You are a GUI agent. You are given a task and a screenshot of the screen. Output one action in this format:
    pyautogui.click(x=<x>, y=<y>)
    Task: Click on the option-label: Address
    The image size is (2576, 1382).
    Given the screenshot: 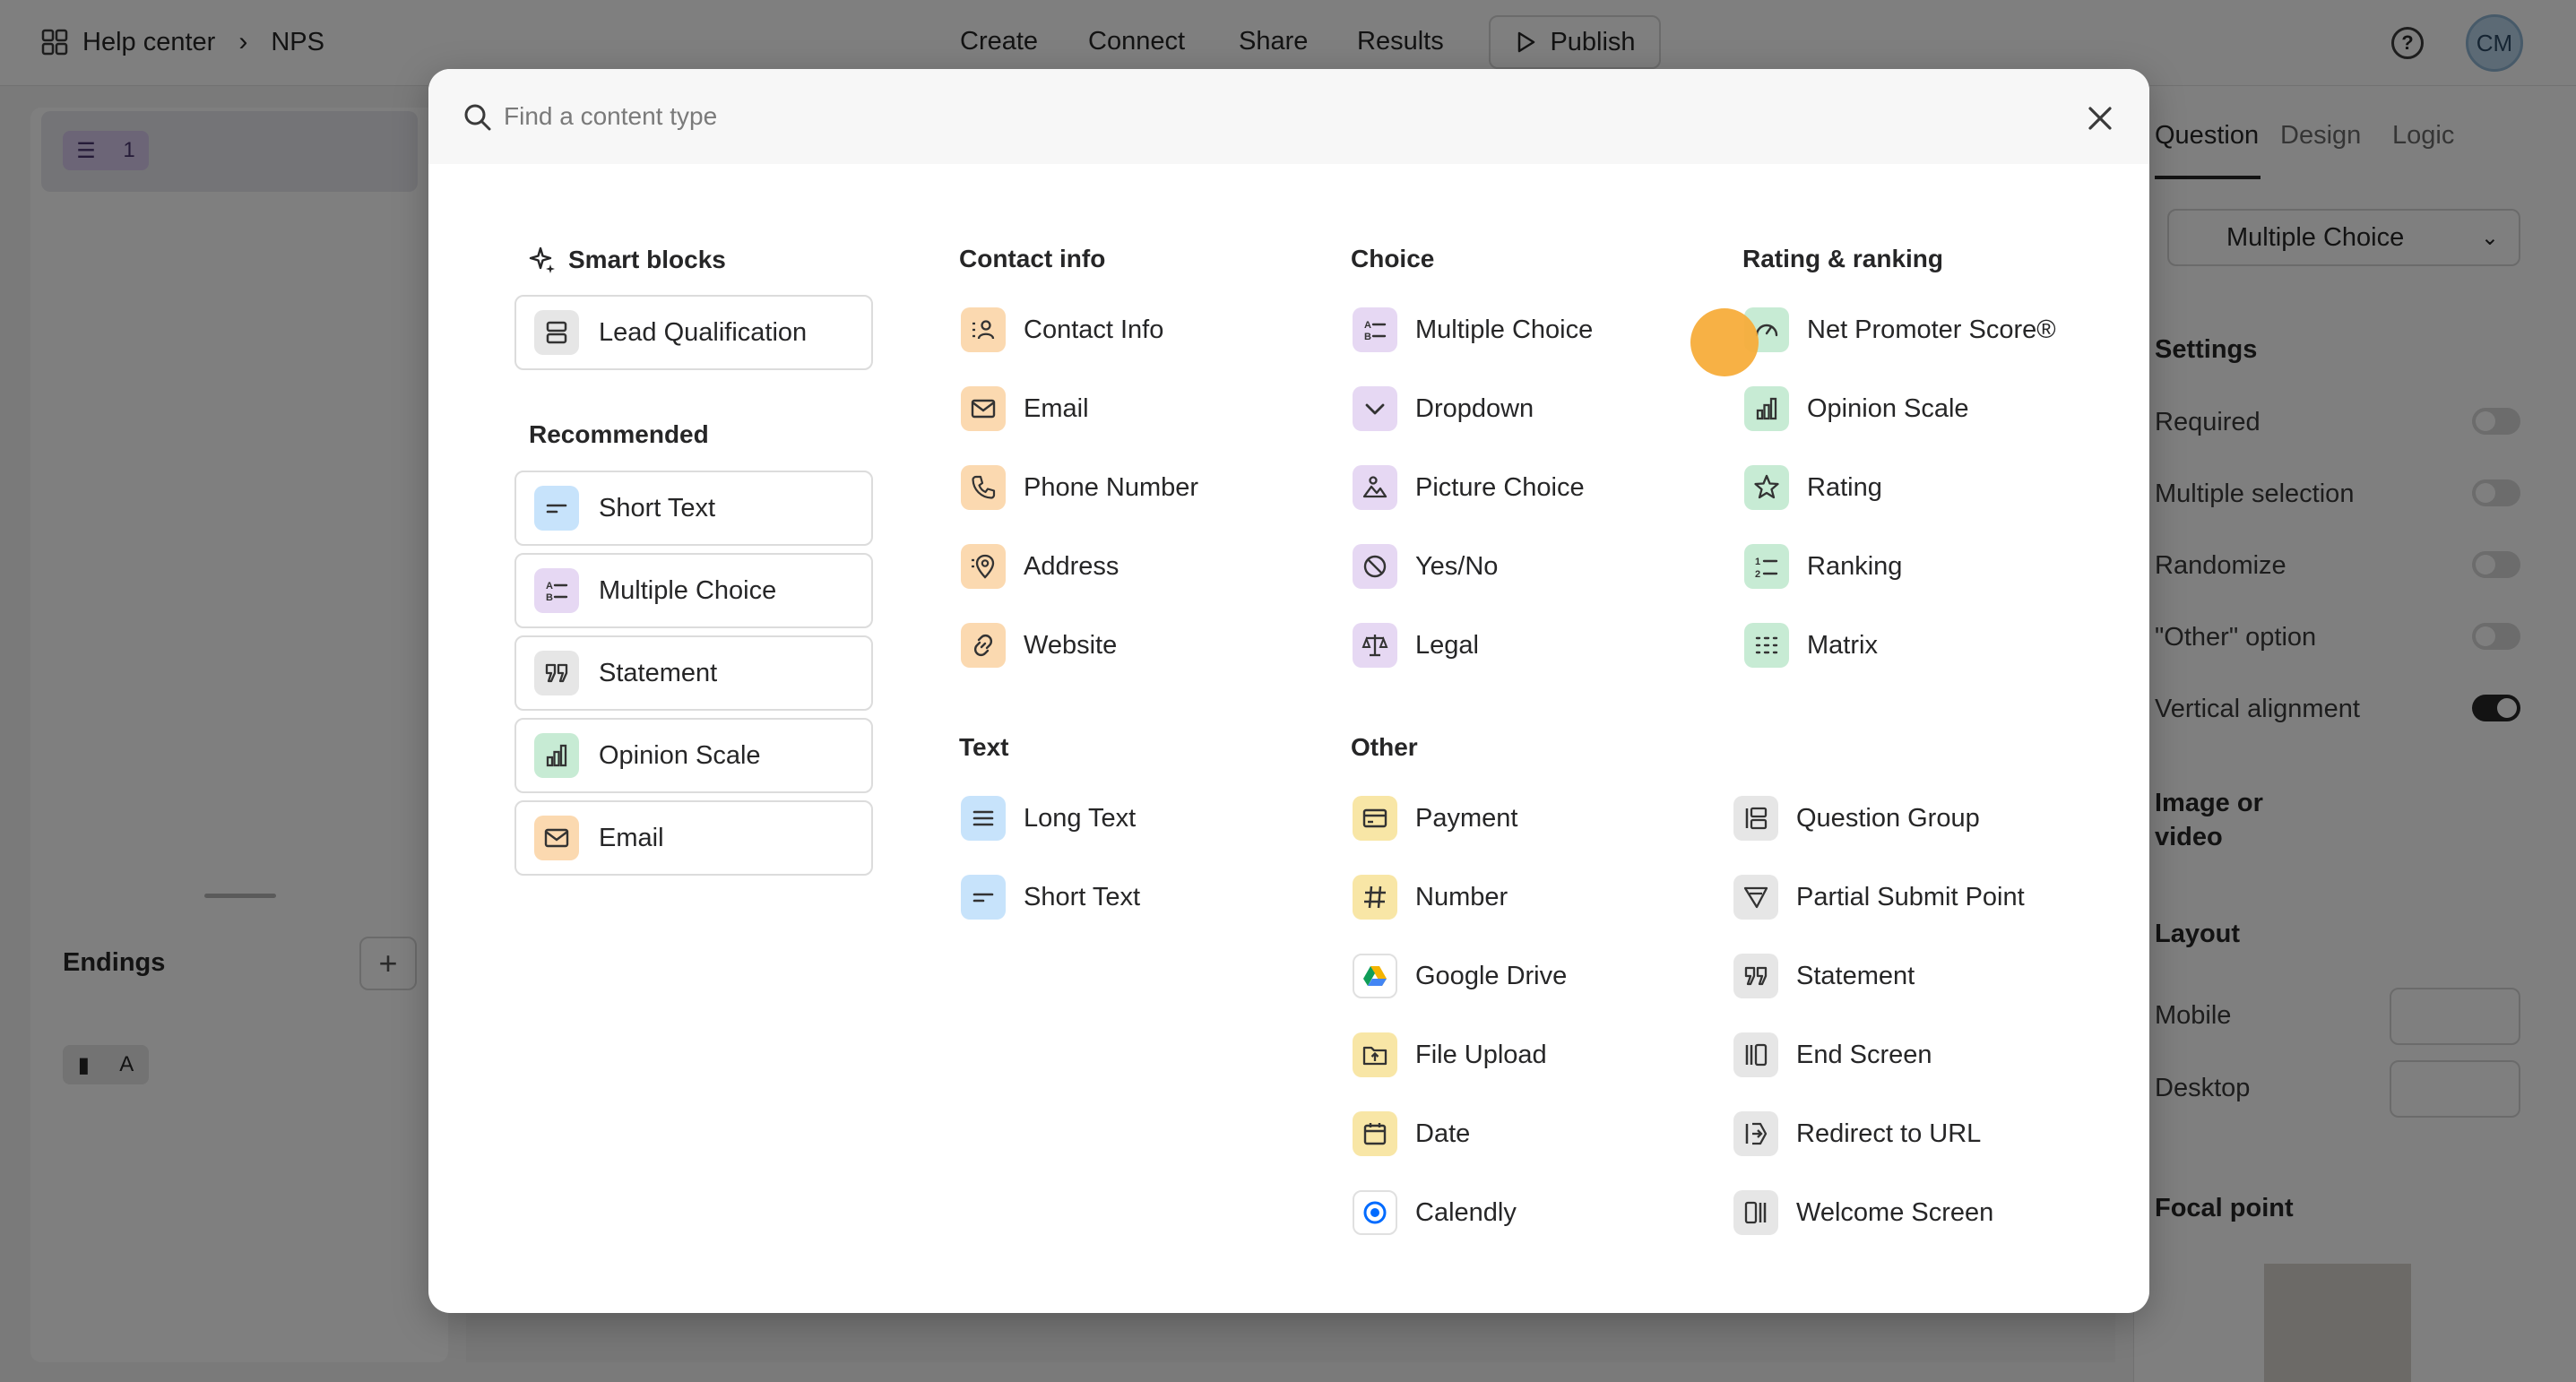 What is the action you would take?
    pyautogui.click(x=1071, y=566)
    